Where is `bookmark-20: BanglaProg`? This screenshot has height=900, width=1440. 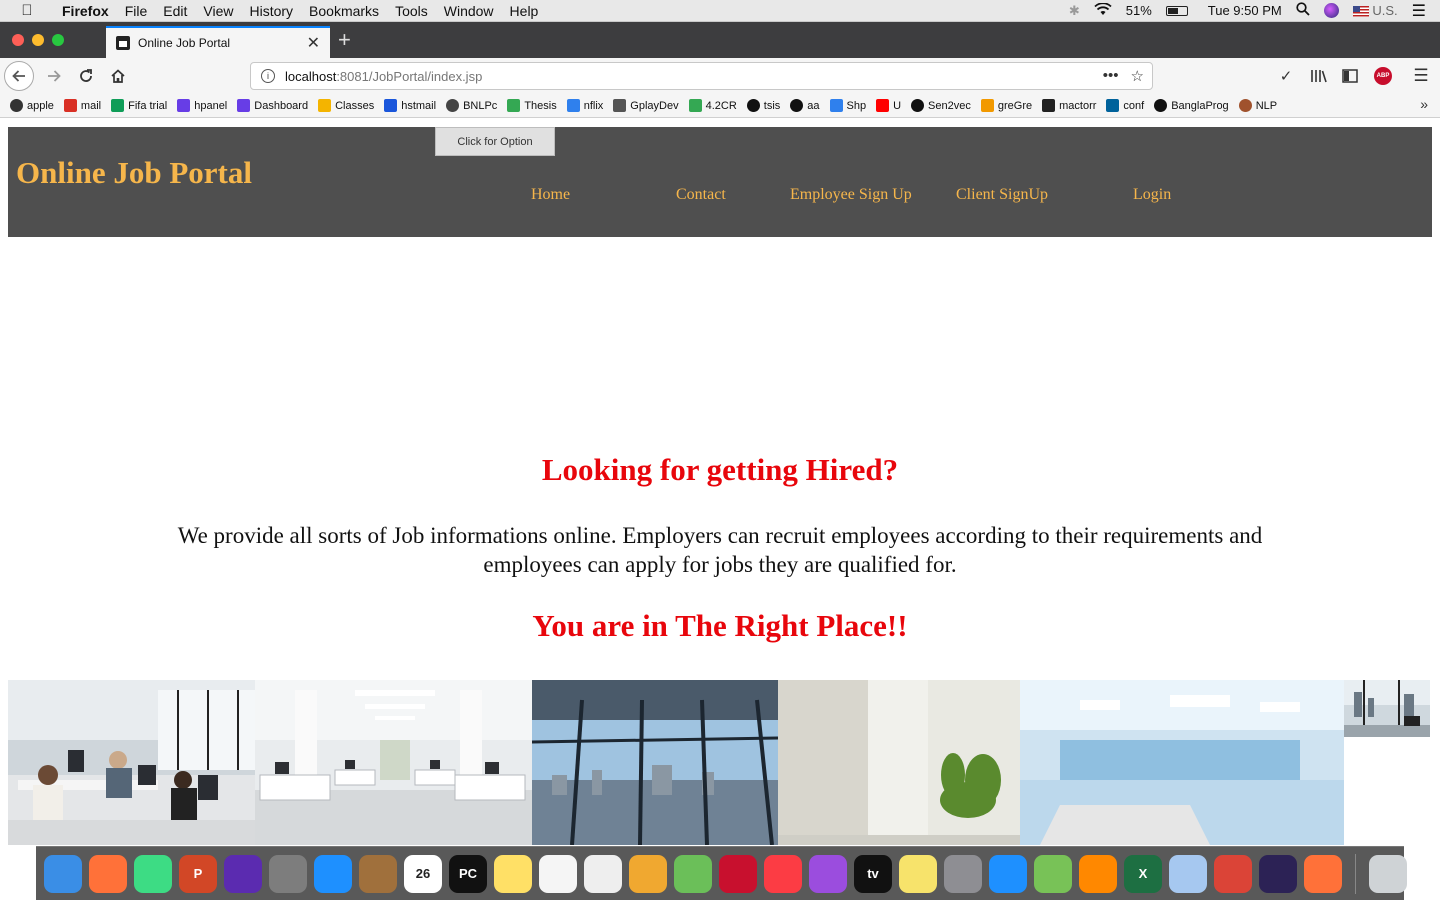 bookmark-20: BanglaProg is located at coordinates (1191, 105).